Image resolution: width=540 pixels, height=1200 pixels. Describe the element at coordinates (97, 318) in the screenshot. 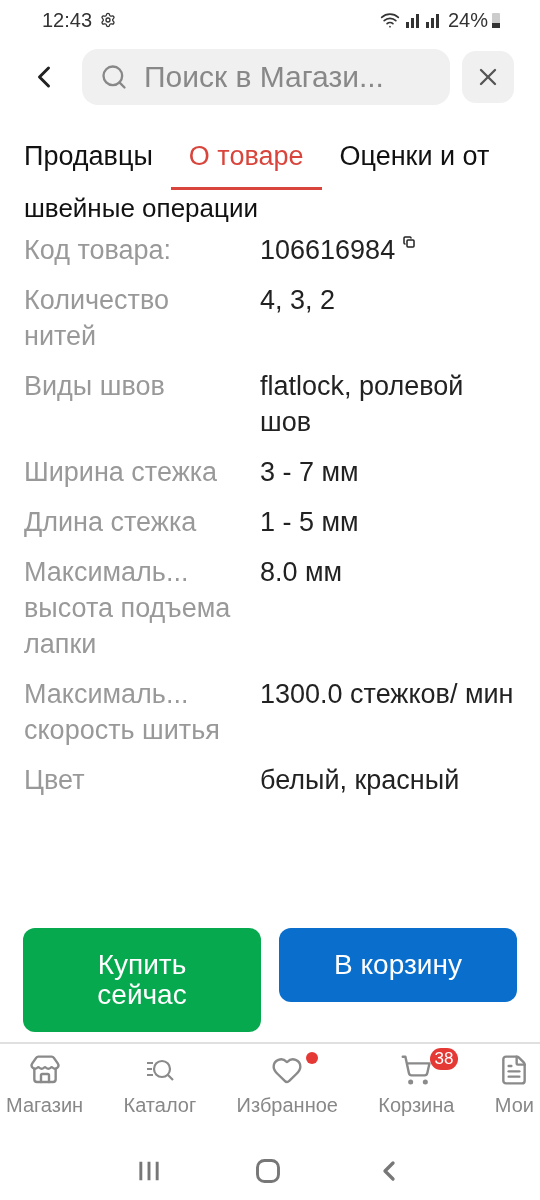

I see `spec-label: Количество нитей` at that location.